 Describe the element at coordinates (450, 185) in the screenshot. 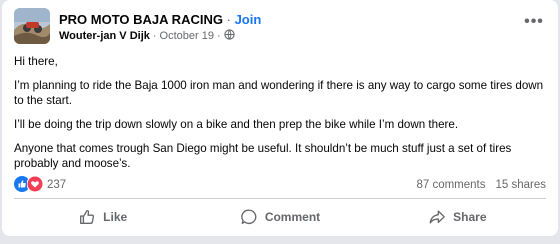

I see `comments-count-link: 87 comments` at that location.